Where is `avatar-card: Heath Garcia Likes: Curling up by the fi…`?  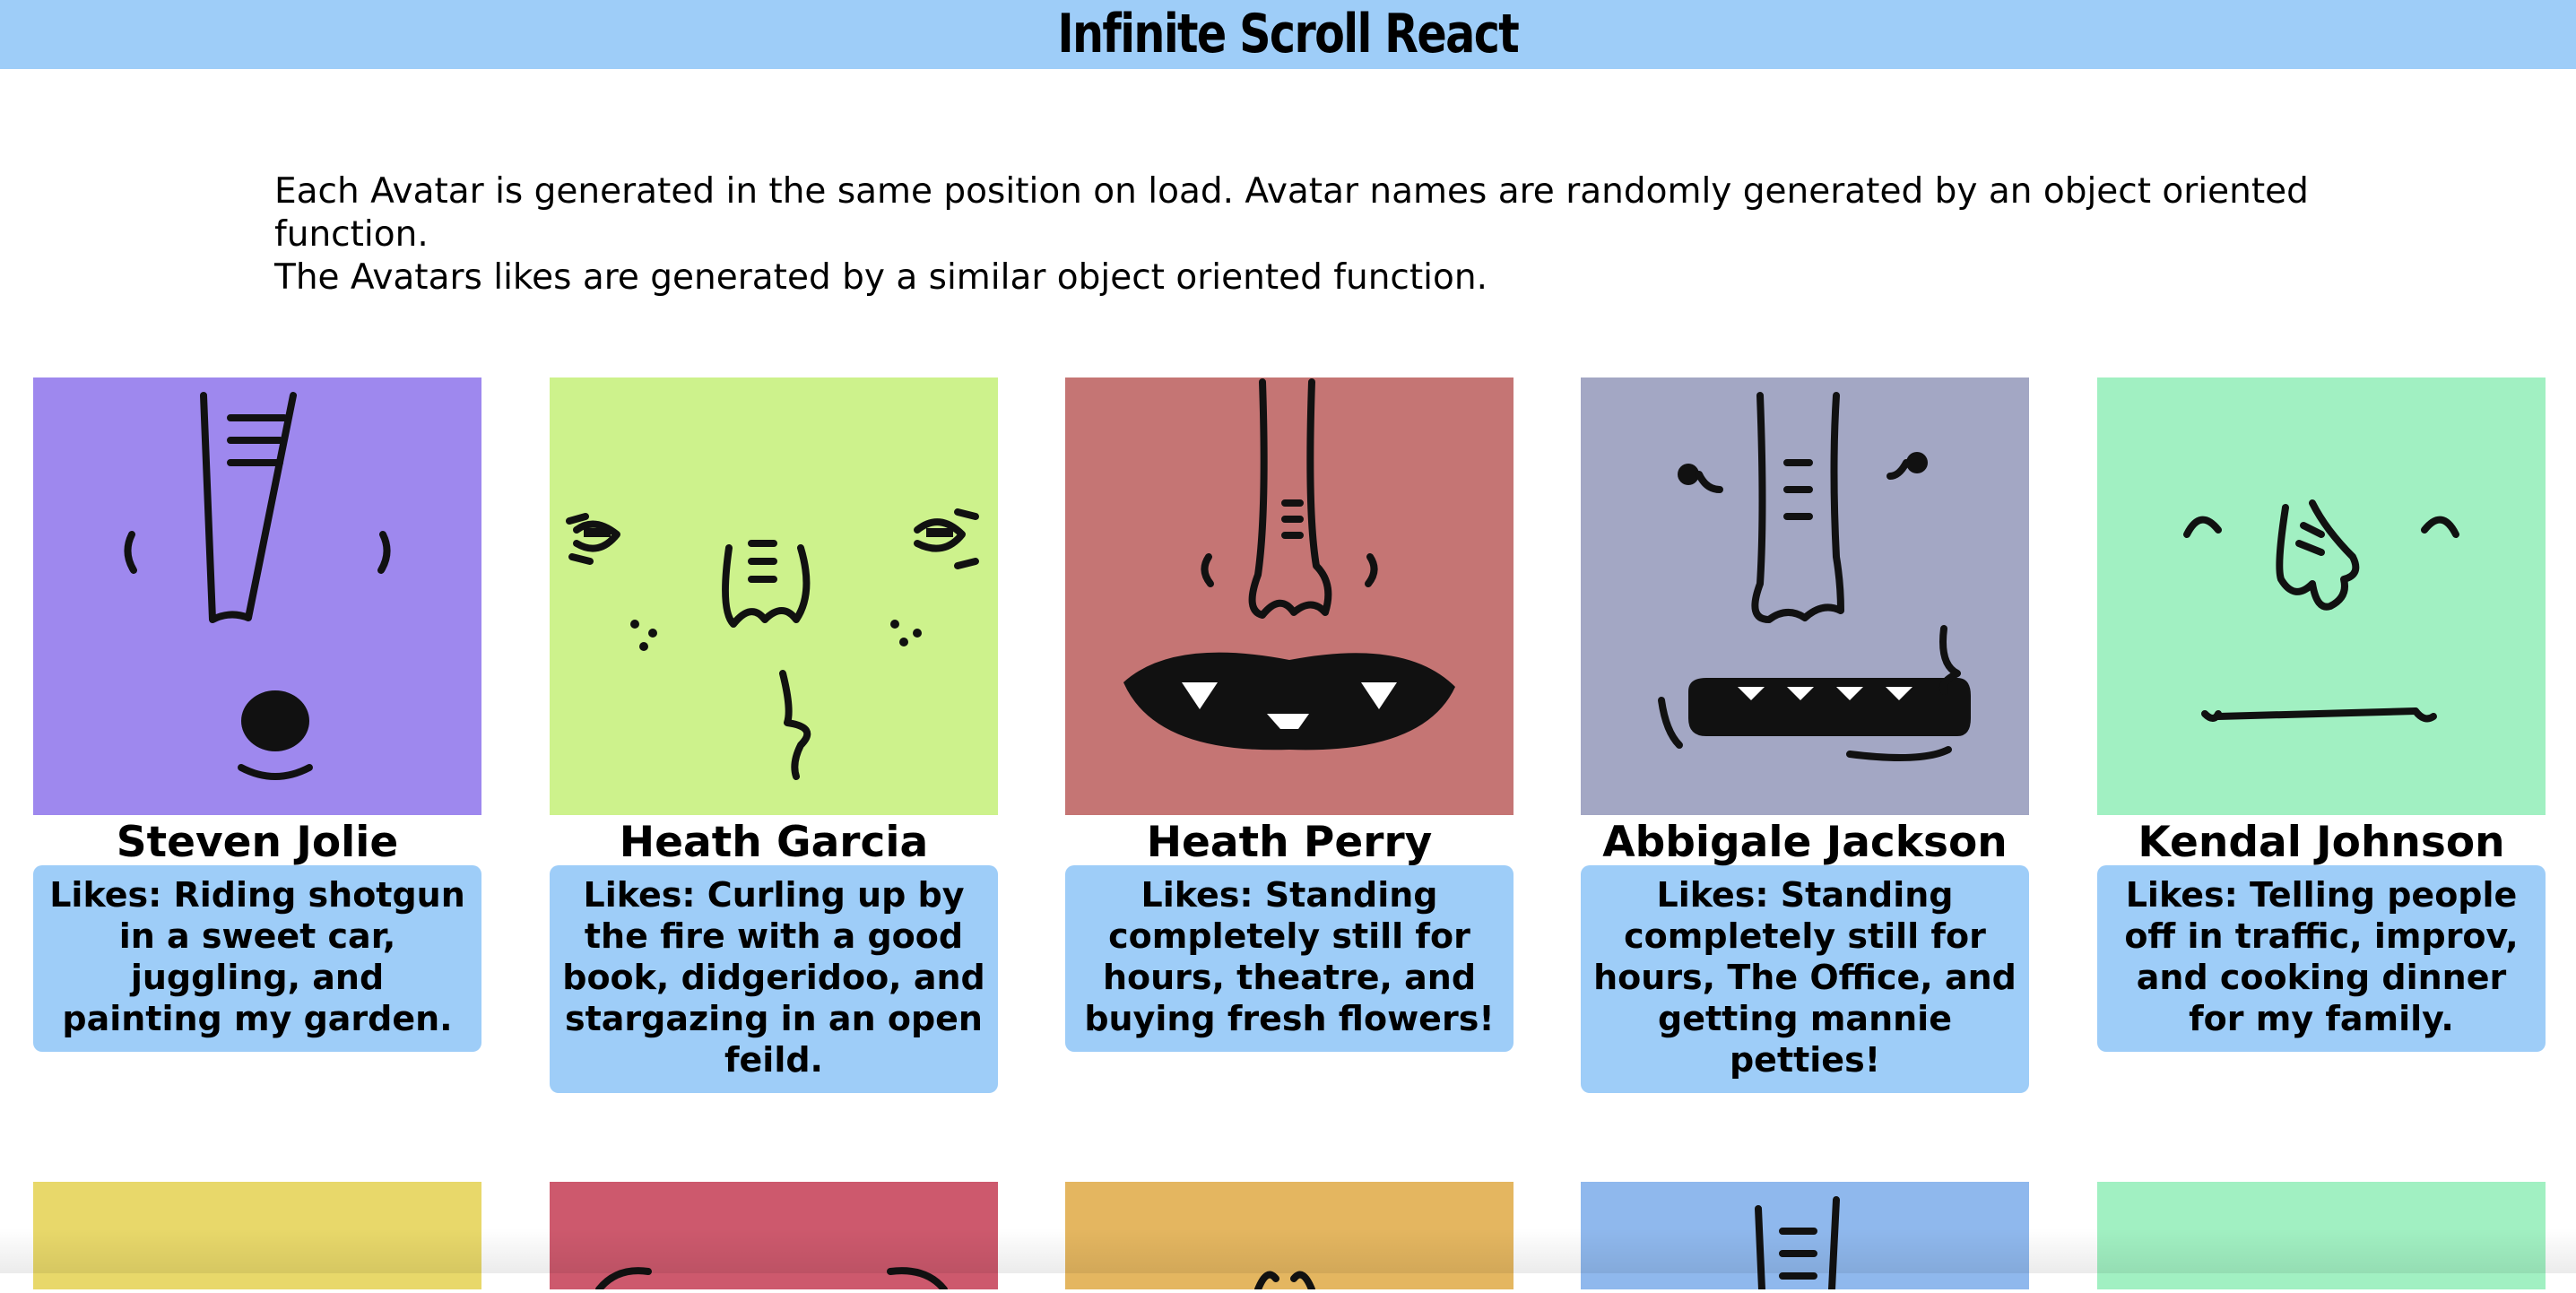
avatar-card: Heath Garcia Likes: Curling up by the fi… is located at coordinates (774, 735).